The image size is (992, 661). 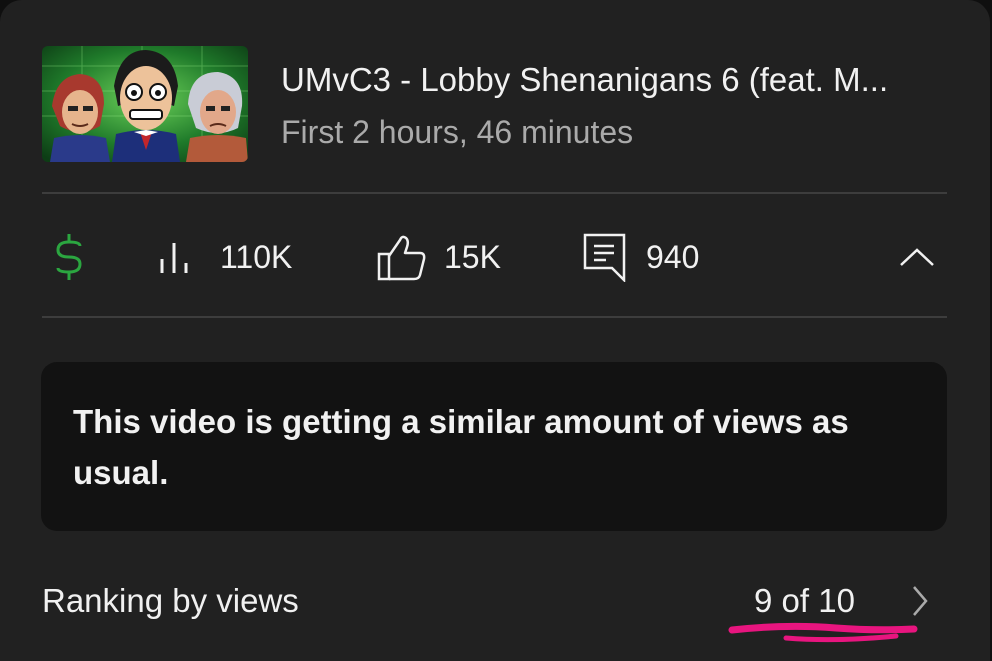 I want to click on views-stat: 110K, so click(x=224, y=257).